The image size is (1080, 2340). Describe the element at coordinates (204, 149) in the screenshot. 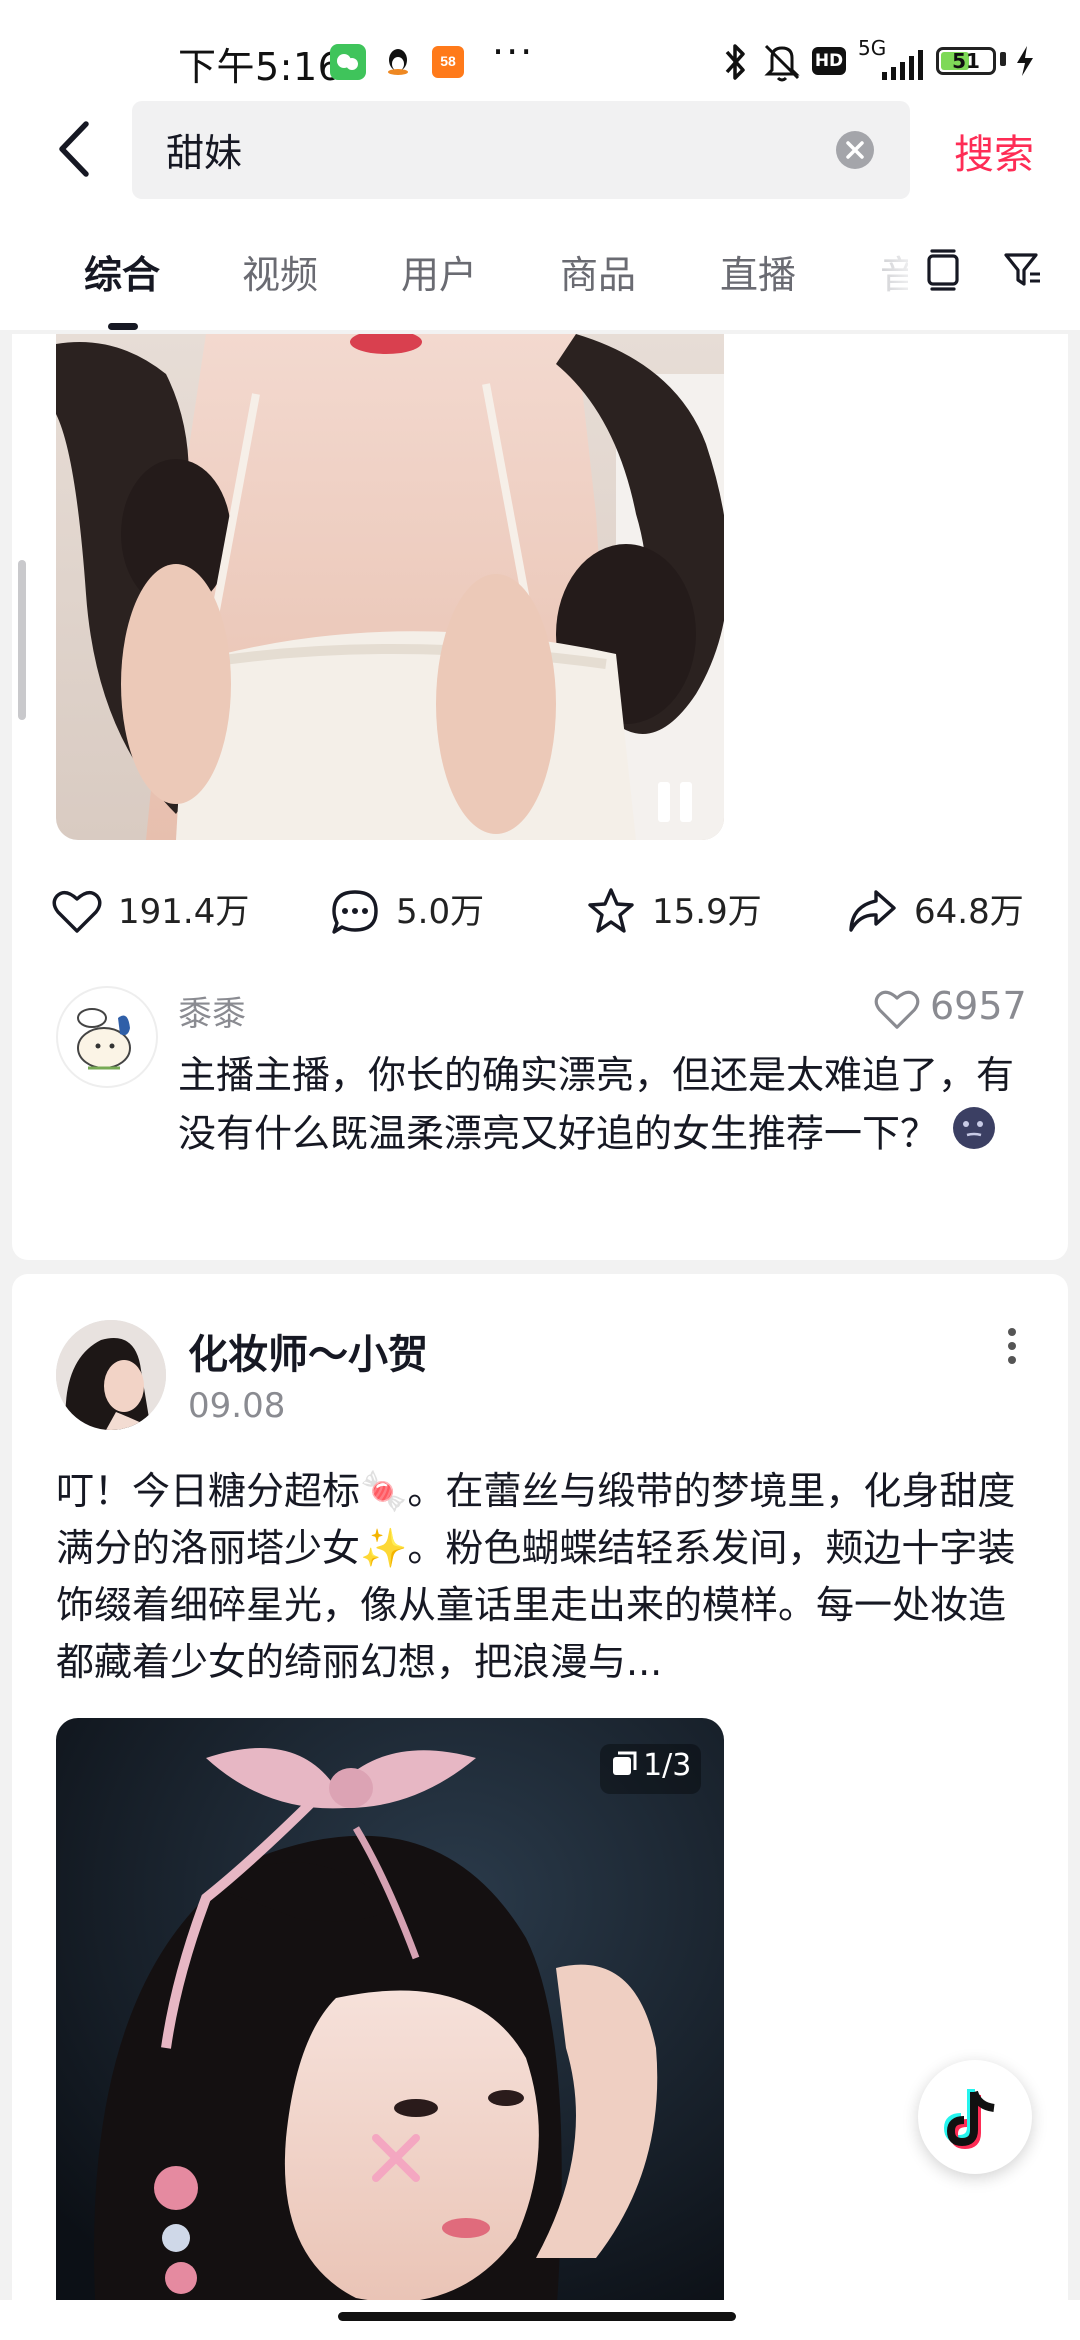

I see `search-query-text: 甜妹` at that location.